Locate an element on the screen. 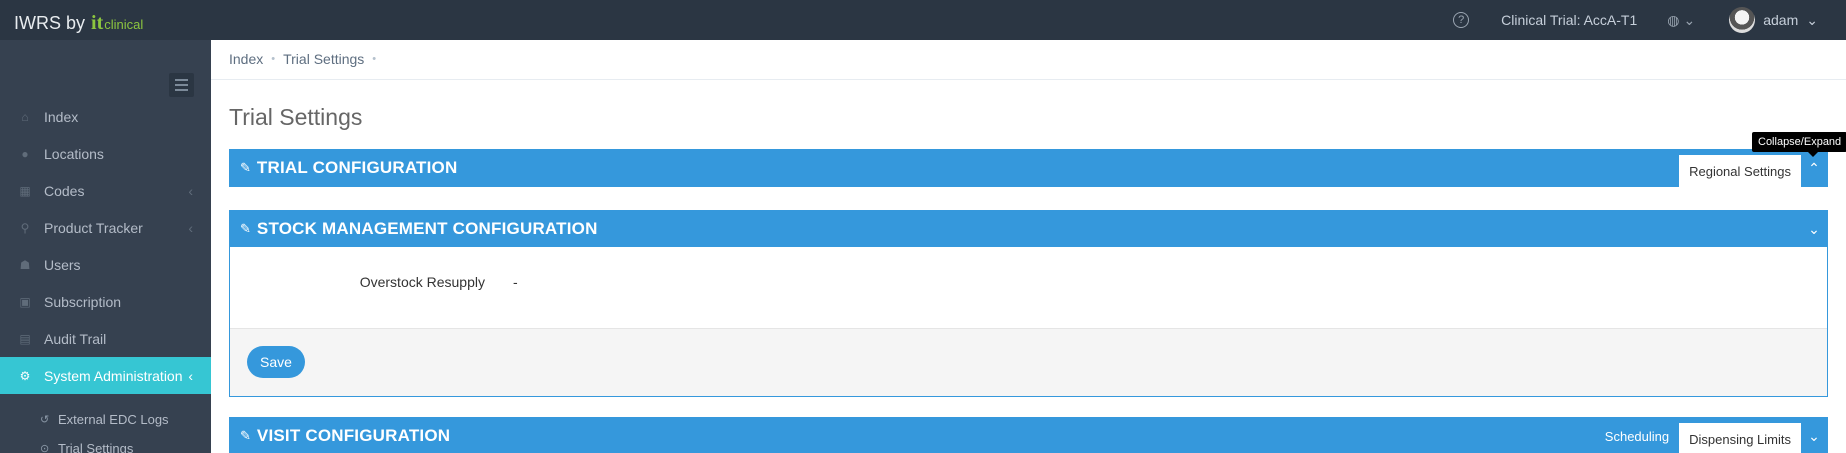  book-icon: ▤ is located at coordinates (25, 338).